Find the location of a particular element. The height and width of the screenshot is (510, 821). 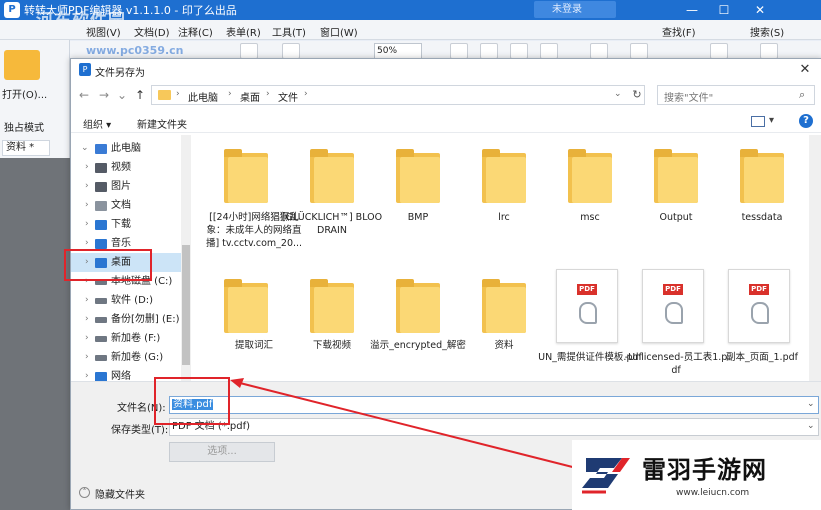

pdf-file-item: PDF UN_需提供证件模板.pdf is located at coordinates (590, 329).